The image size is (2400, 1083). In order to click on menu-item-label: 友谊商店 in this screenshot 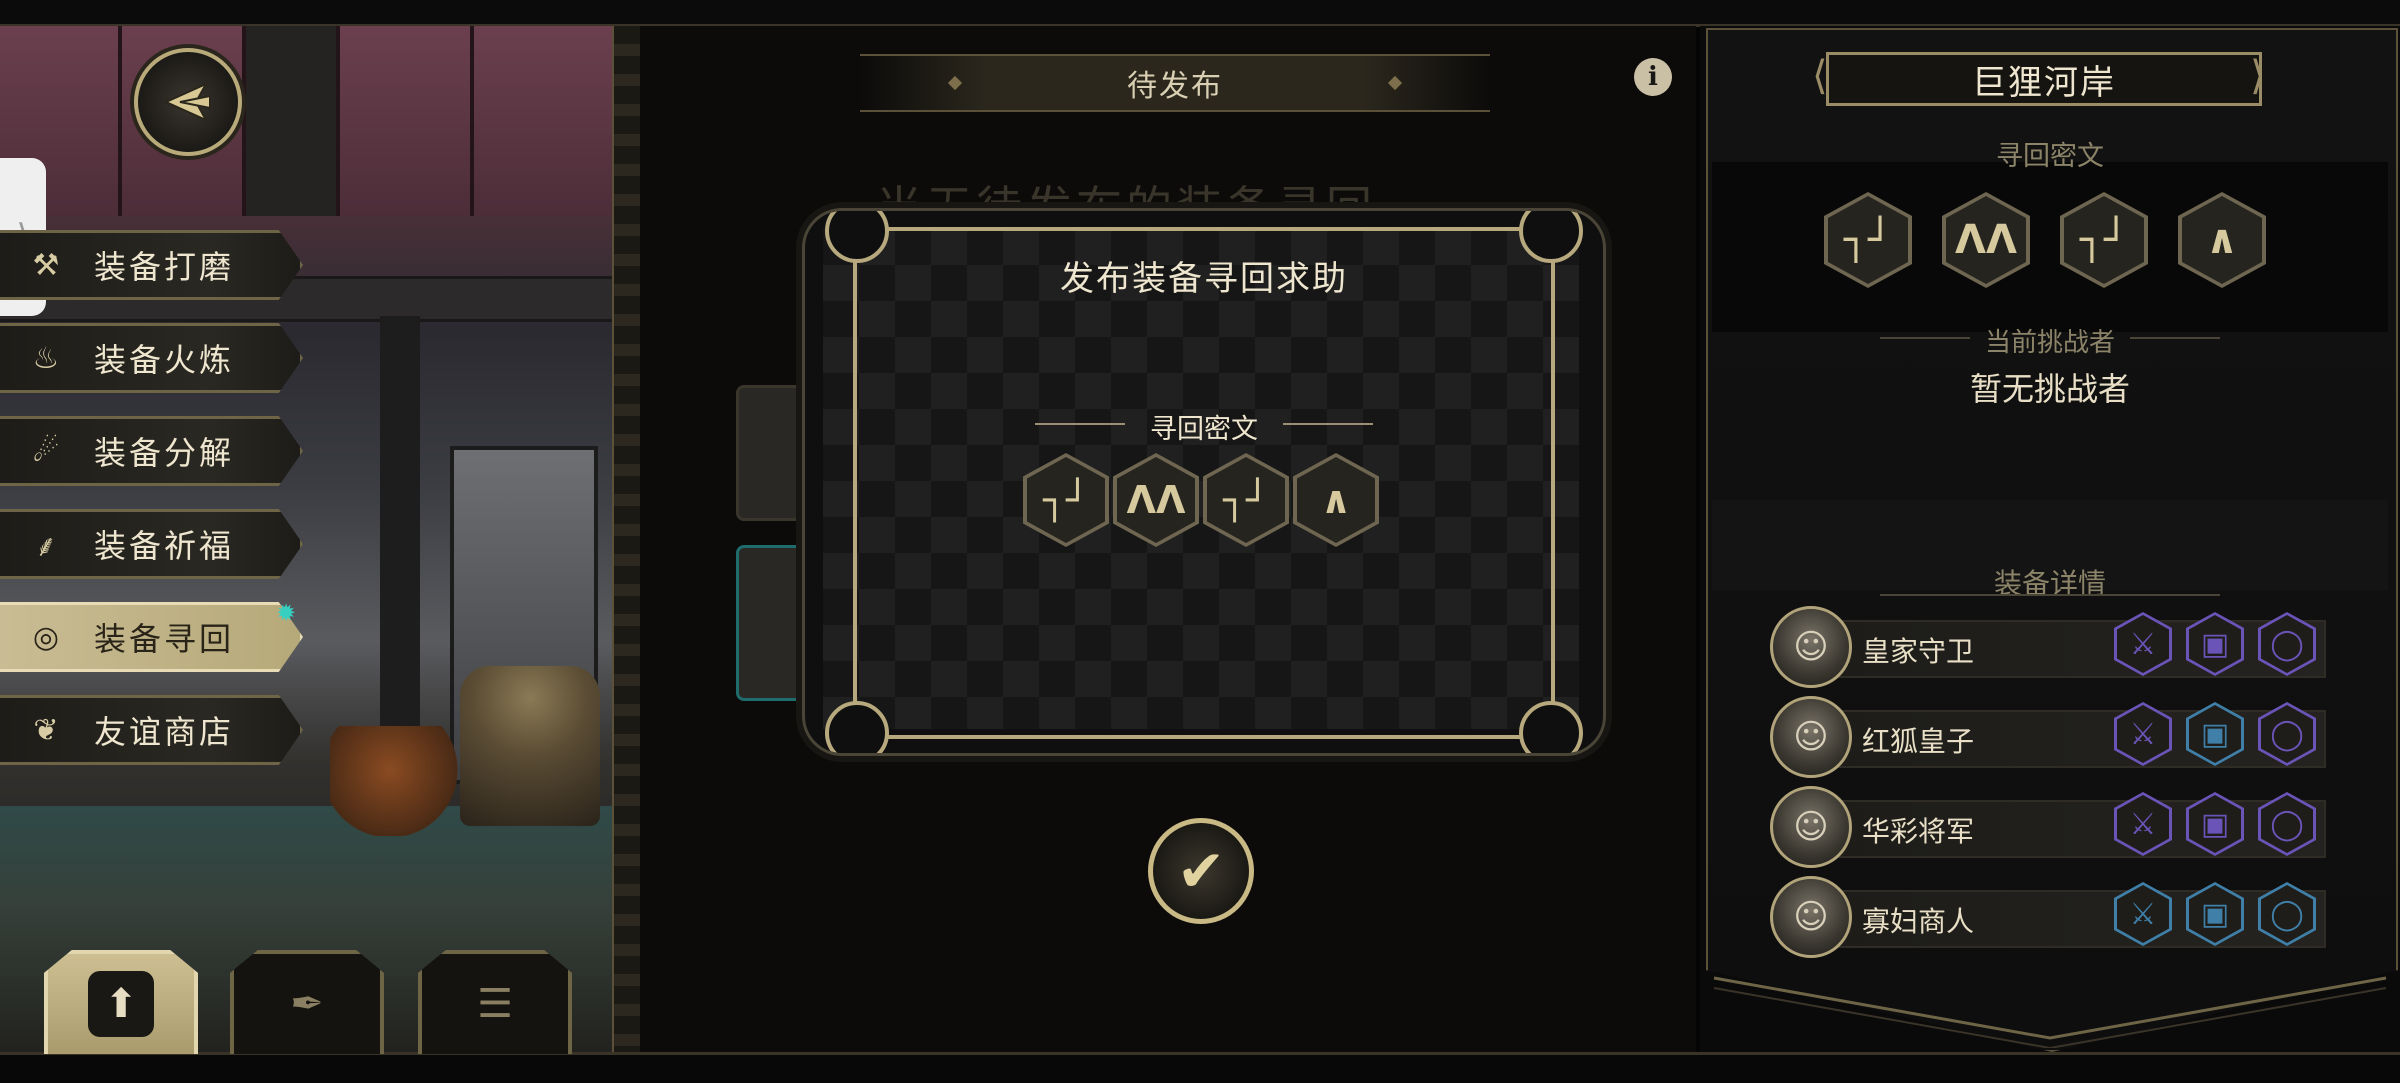, I will do `click(164, 732)`.